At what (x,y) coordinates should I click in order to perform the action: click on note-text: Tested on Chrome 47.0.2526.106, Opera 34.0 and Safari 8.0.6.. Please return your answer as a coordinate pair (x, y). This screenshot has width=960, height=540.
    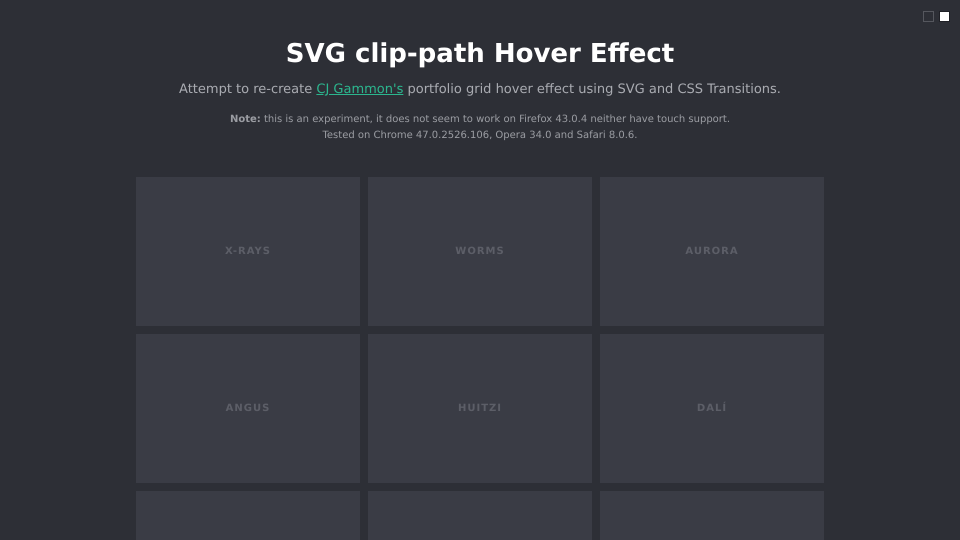
    Looking at the image, I should click on (480, 135).